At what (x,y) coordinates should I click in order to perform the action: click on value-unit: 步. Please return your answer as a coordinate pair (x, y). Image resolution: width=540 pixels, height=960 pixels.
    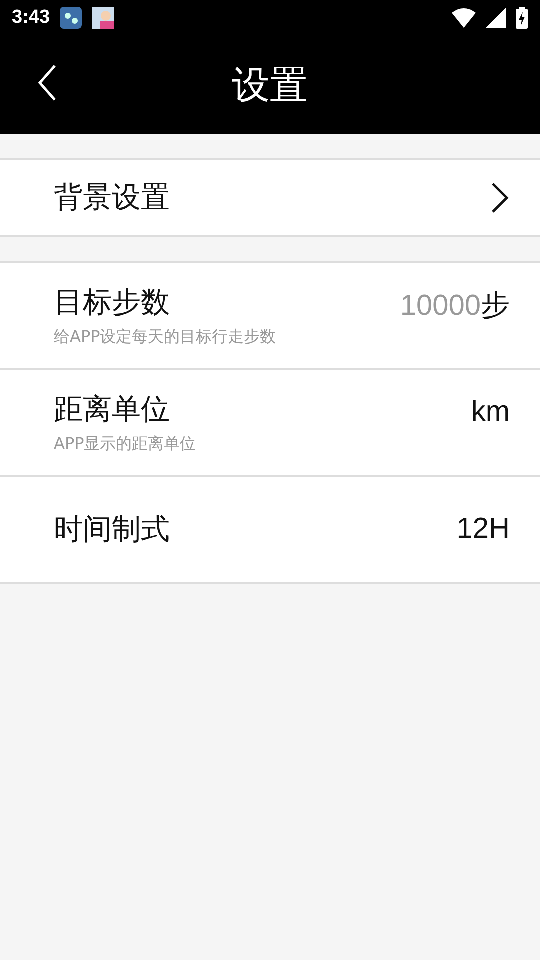
    Looking at the image, I should click on (495, 305).